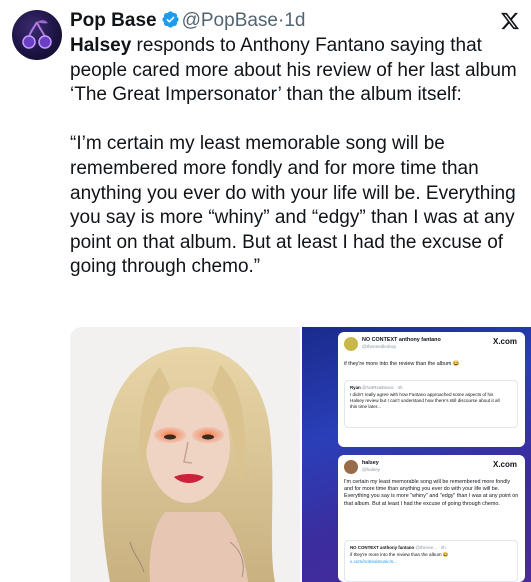 Image resolution: width=531 pixels, height=582 pixels. I want to click on verified-badge-icon, so click(170, 23).